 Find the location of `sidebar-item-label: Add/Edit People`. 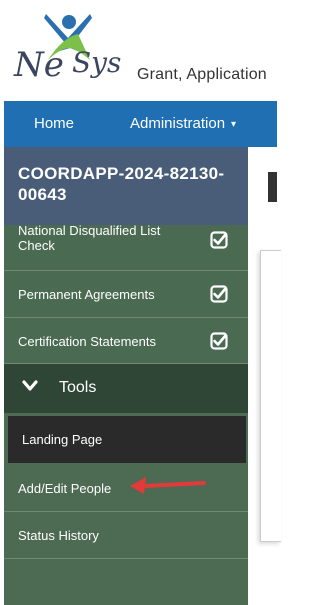

sidebar-item-label: Add/Edit People is located at coordinates (65, 488).